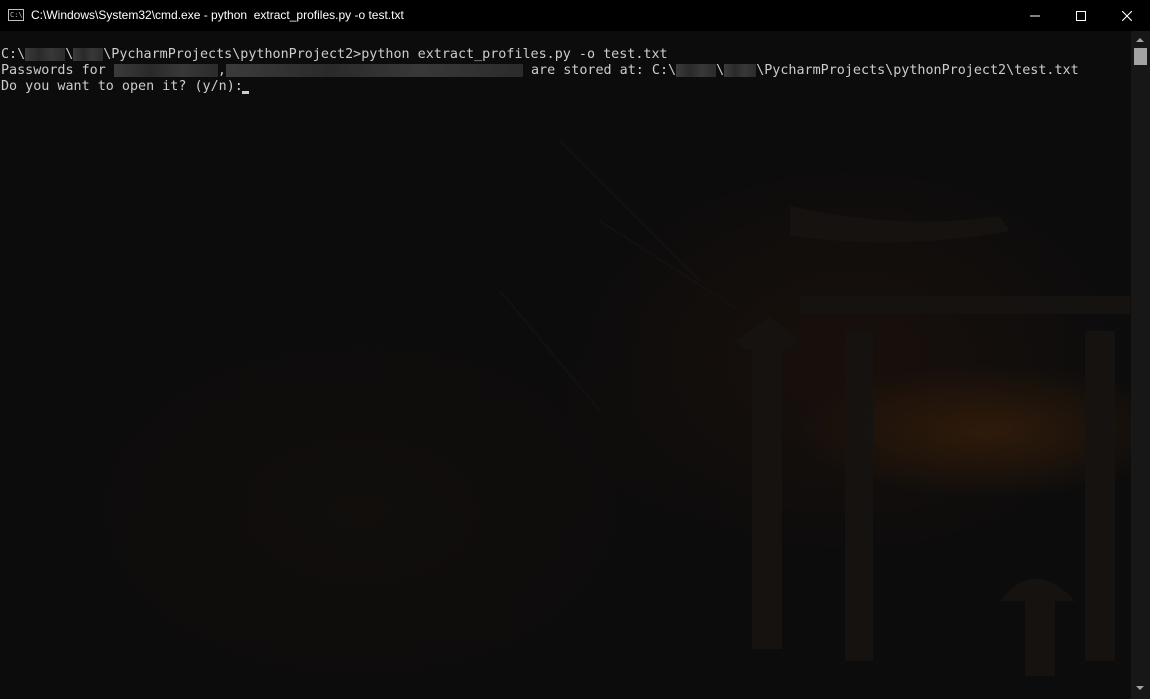 The image size is (1150, 699). I want to click on minimize-icon, so click(1035, 15).